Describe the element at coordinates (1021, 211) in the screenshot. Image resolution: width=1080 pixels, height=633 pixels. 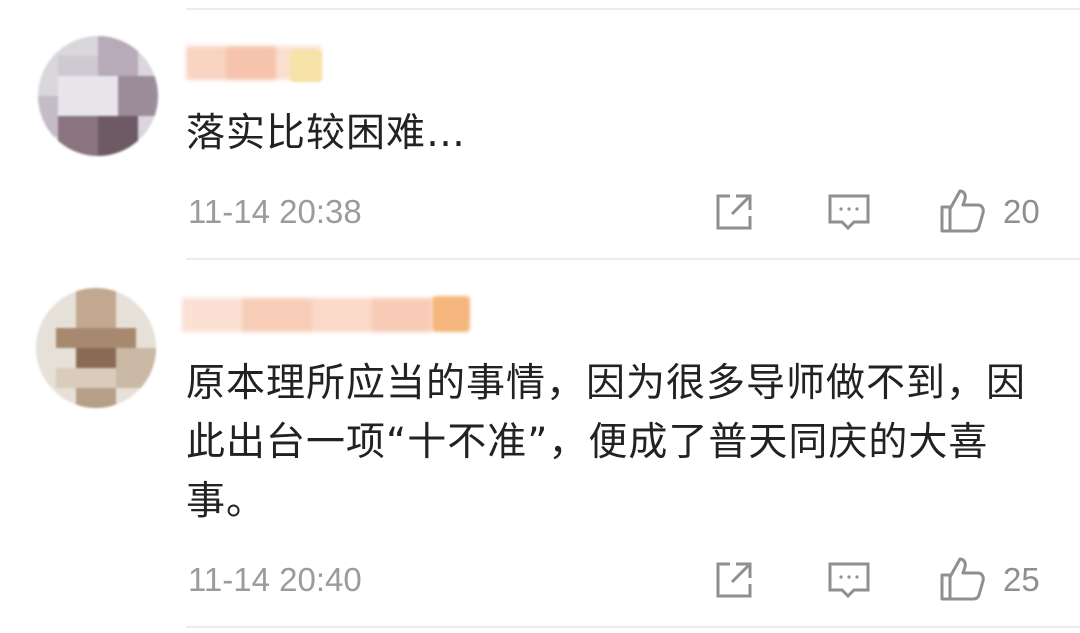
I see `like-count: 20` at that location.